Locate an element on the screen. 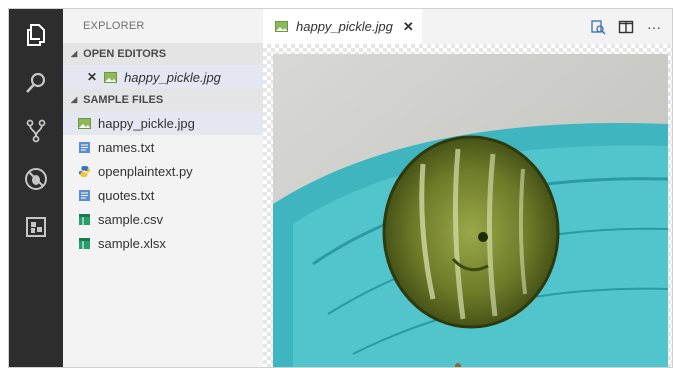  open-editor-item: ✕ happy_pickle.jpg is located at coordinates (163, 77).